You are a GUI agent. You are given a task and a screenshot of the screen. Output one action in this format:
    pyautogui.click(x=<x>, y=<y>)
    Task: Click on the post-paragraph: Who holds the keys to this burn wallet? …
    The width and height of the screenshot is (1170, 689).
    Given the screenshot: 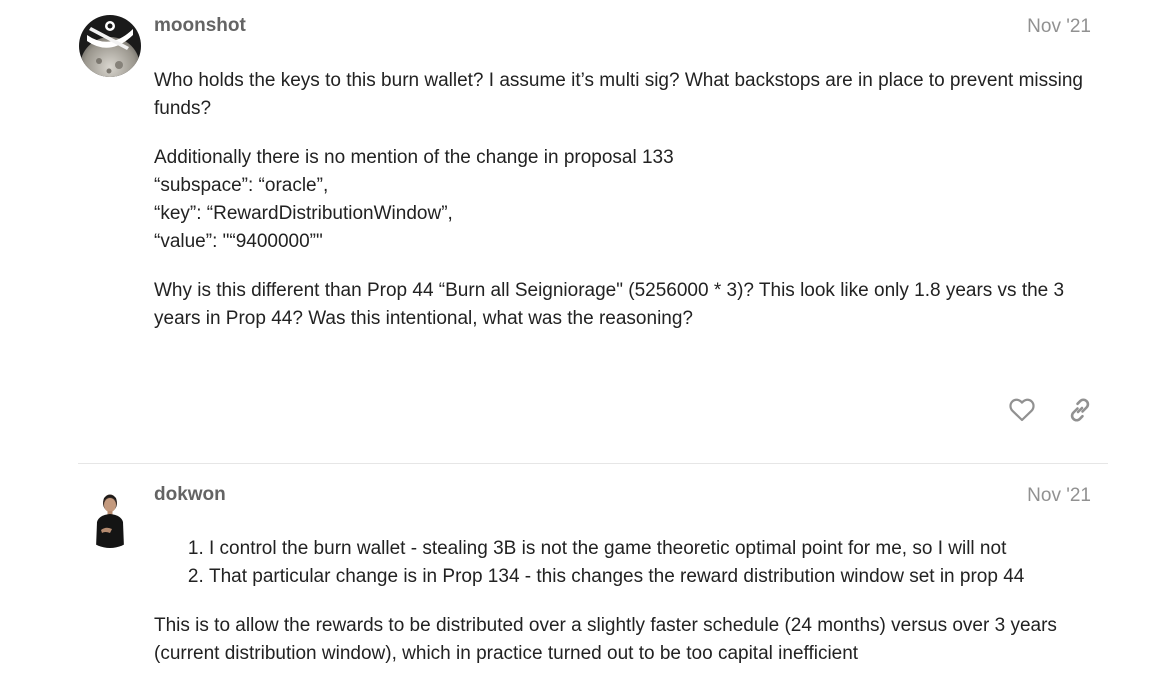 What is the action you would take?
    pyautogui.click(x=618, y=94)
    